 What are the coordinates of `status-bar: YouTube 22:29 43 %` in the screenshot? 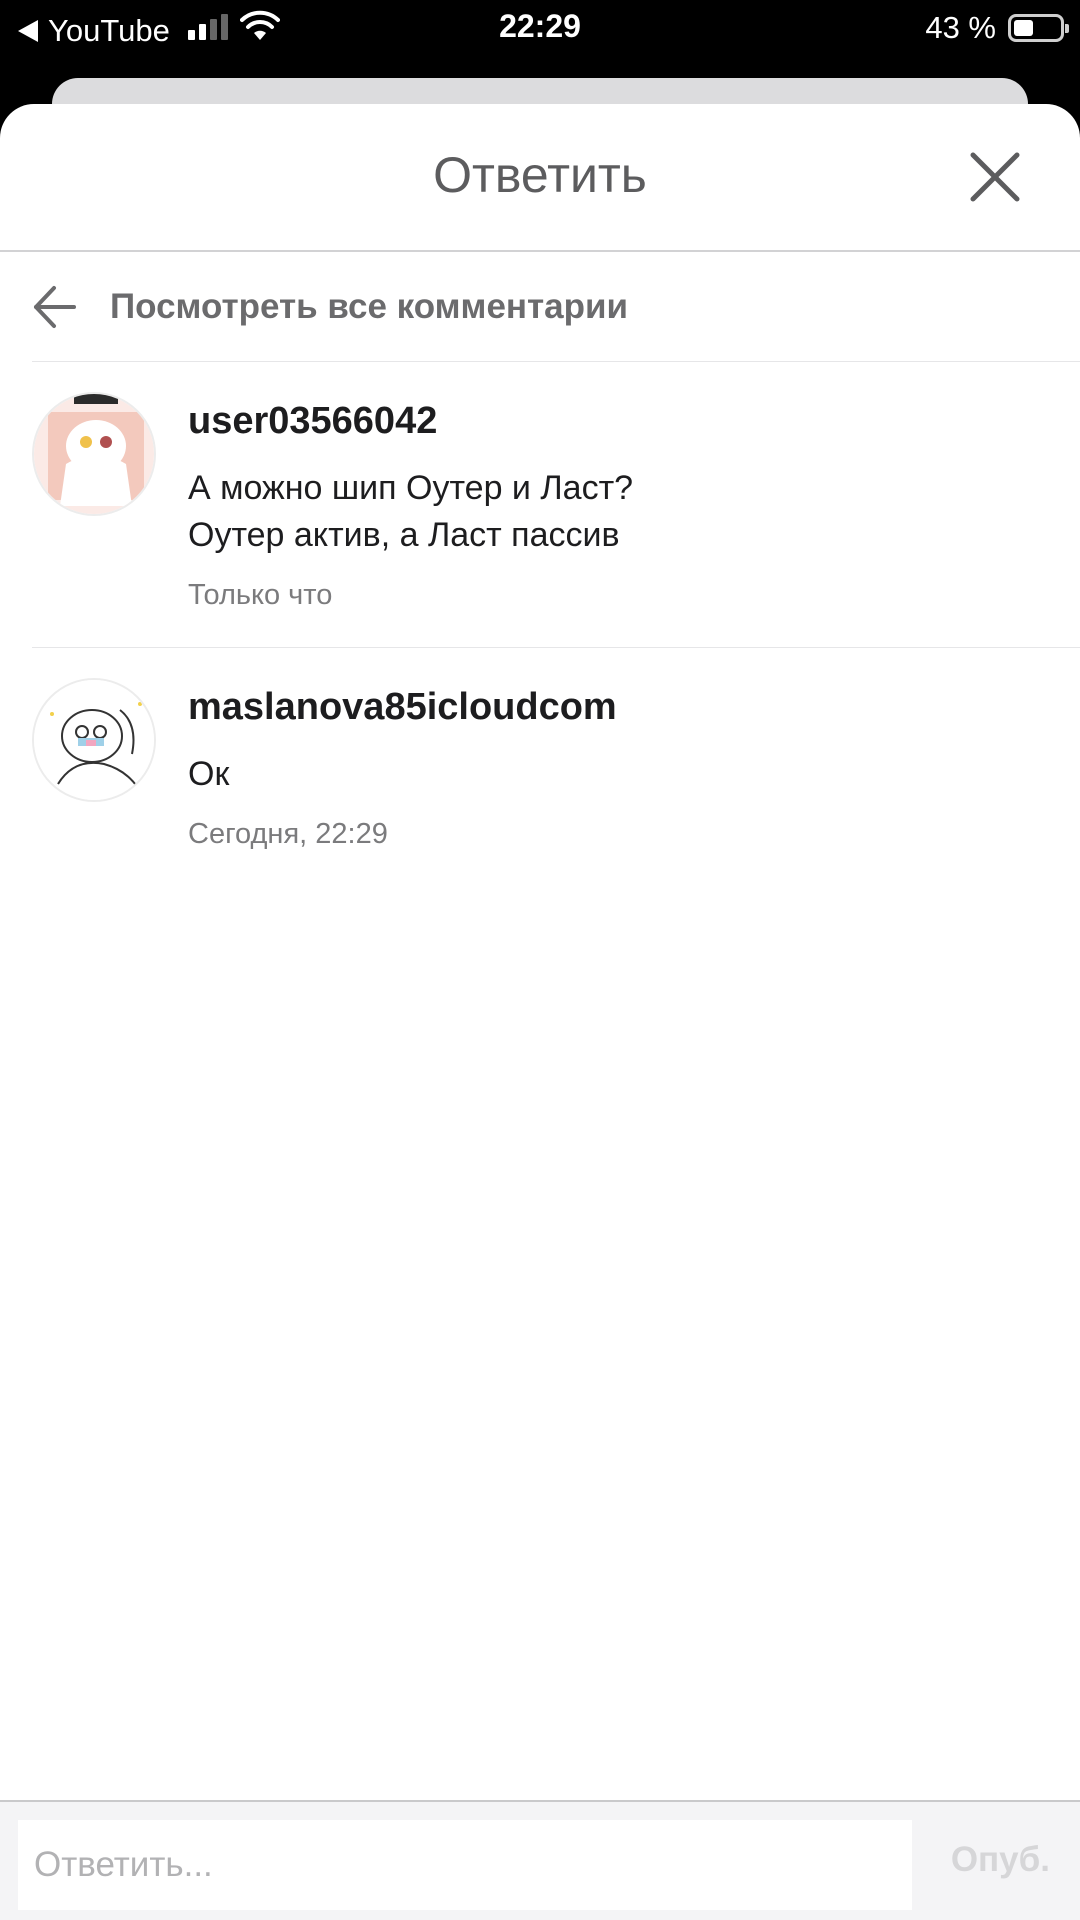 It's located at (540, 28).